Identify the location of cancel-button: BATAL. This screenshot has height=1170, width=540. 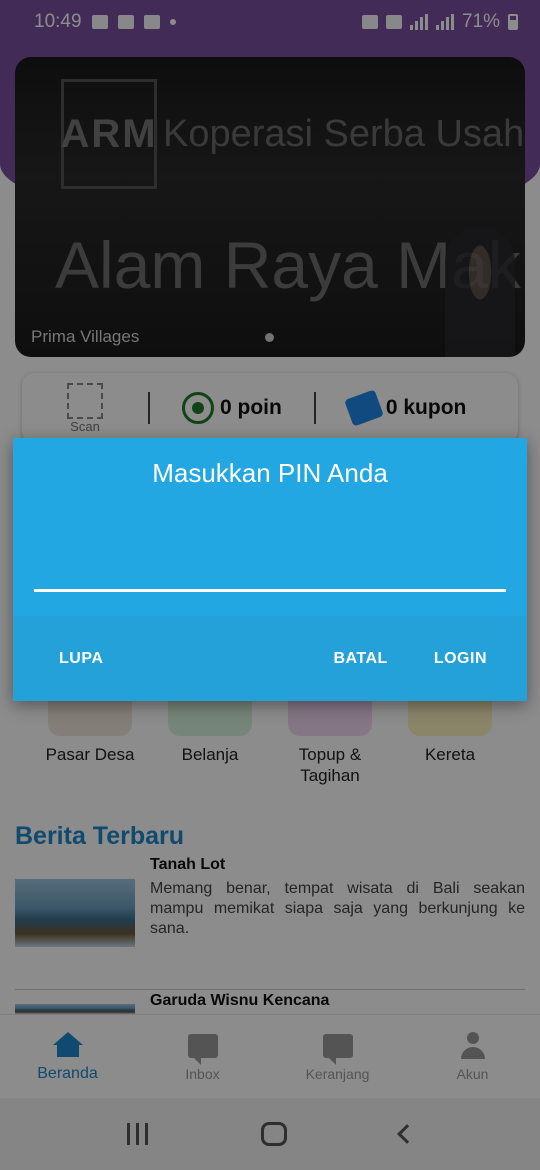
(360, 659).